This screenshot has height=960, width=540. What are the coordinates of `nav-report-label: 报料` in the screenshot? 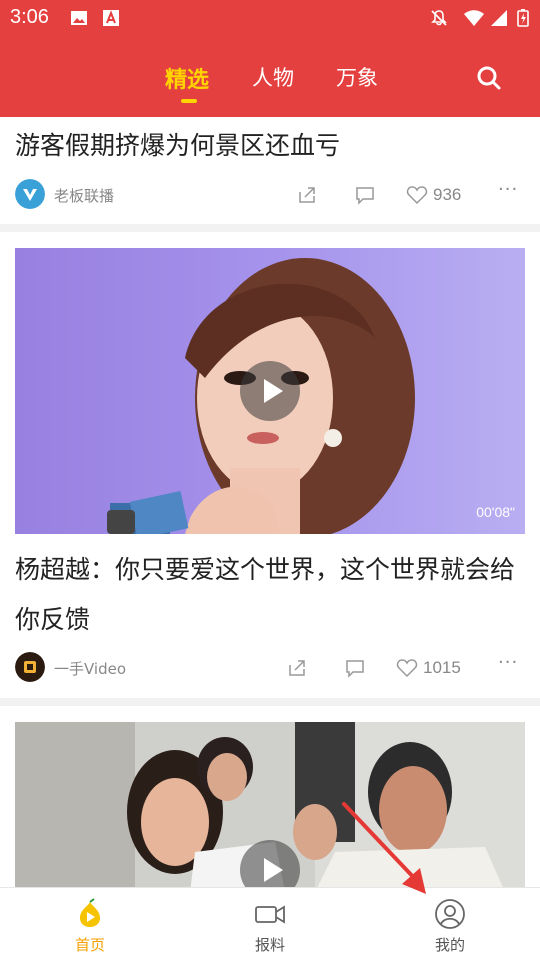 It's located at (269, 945).